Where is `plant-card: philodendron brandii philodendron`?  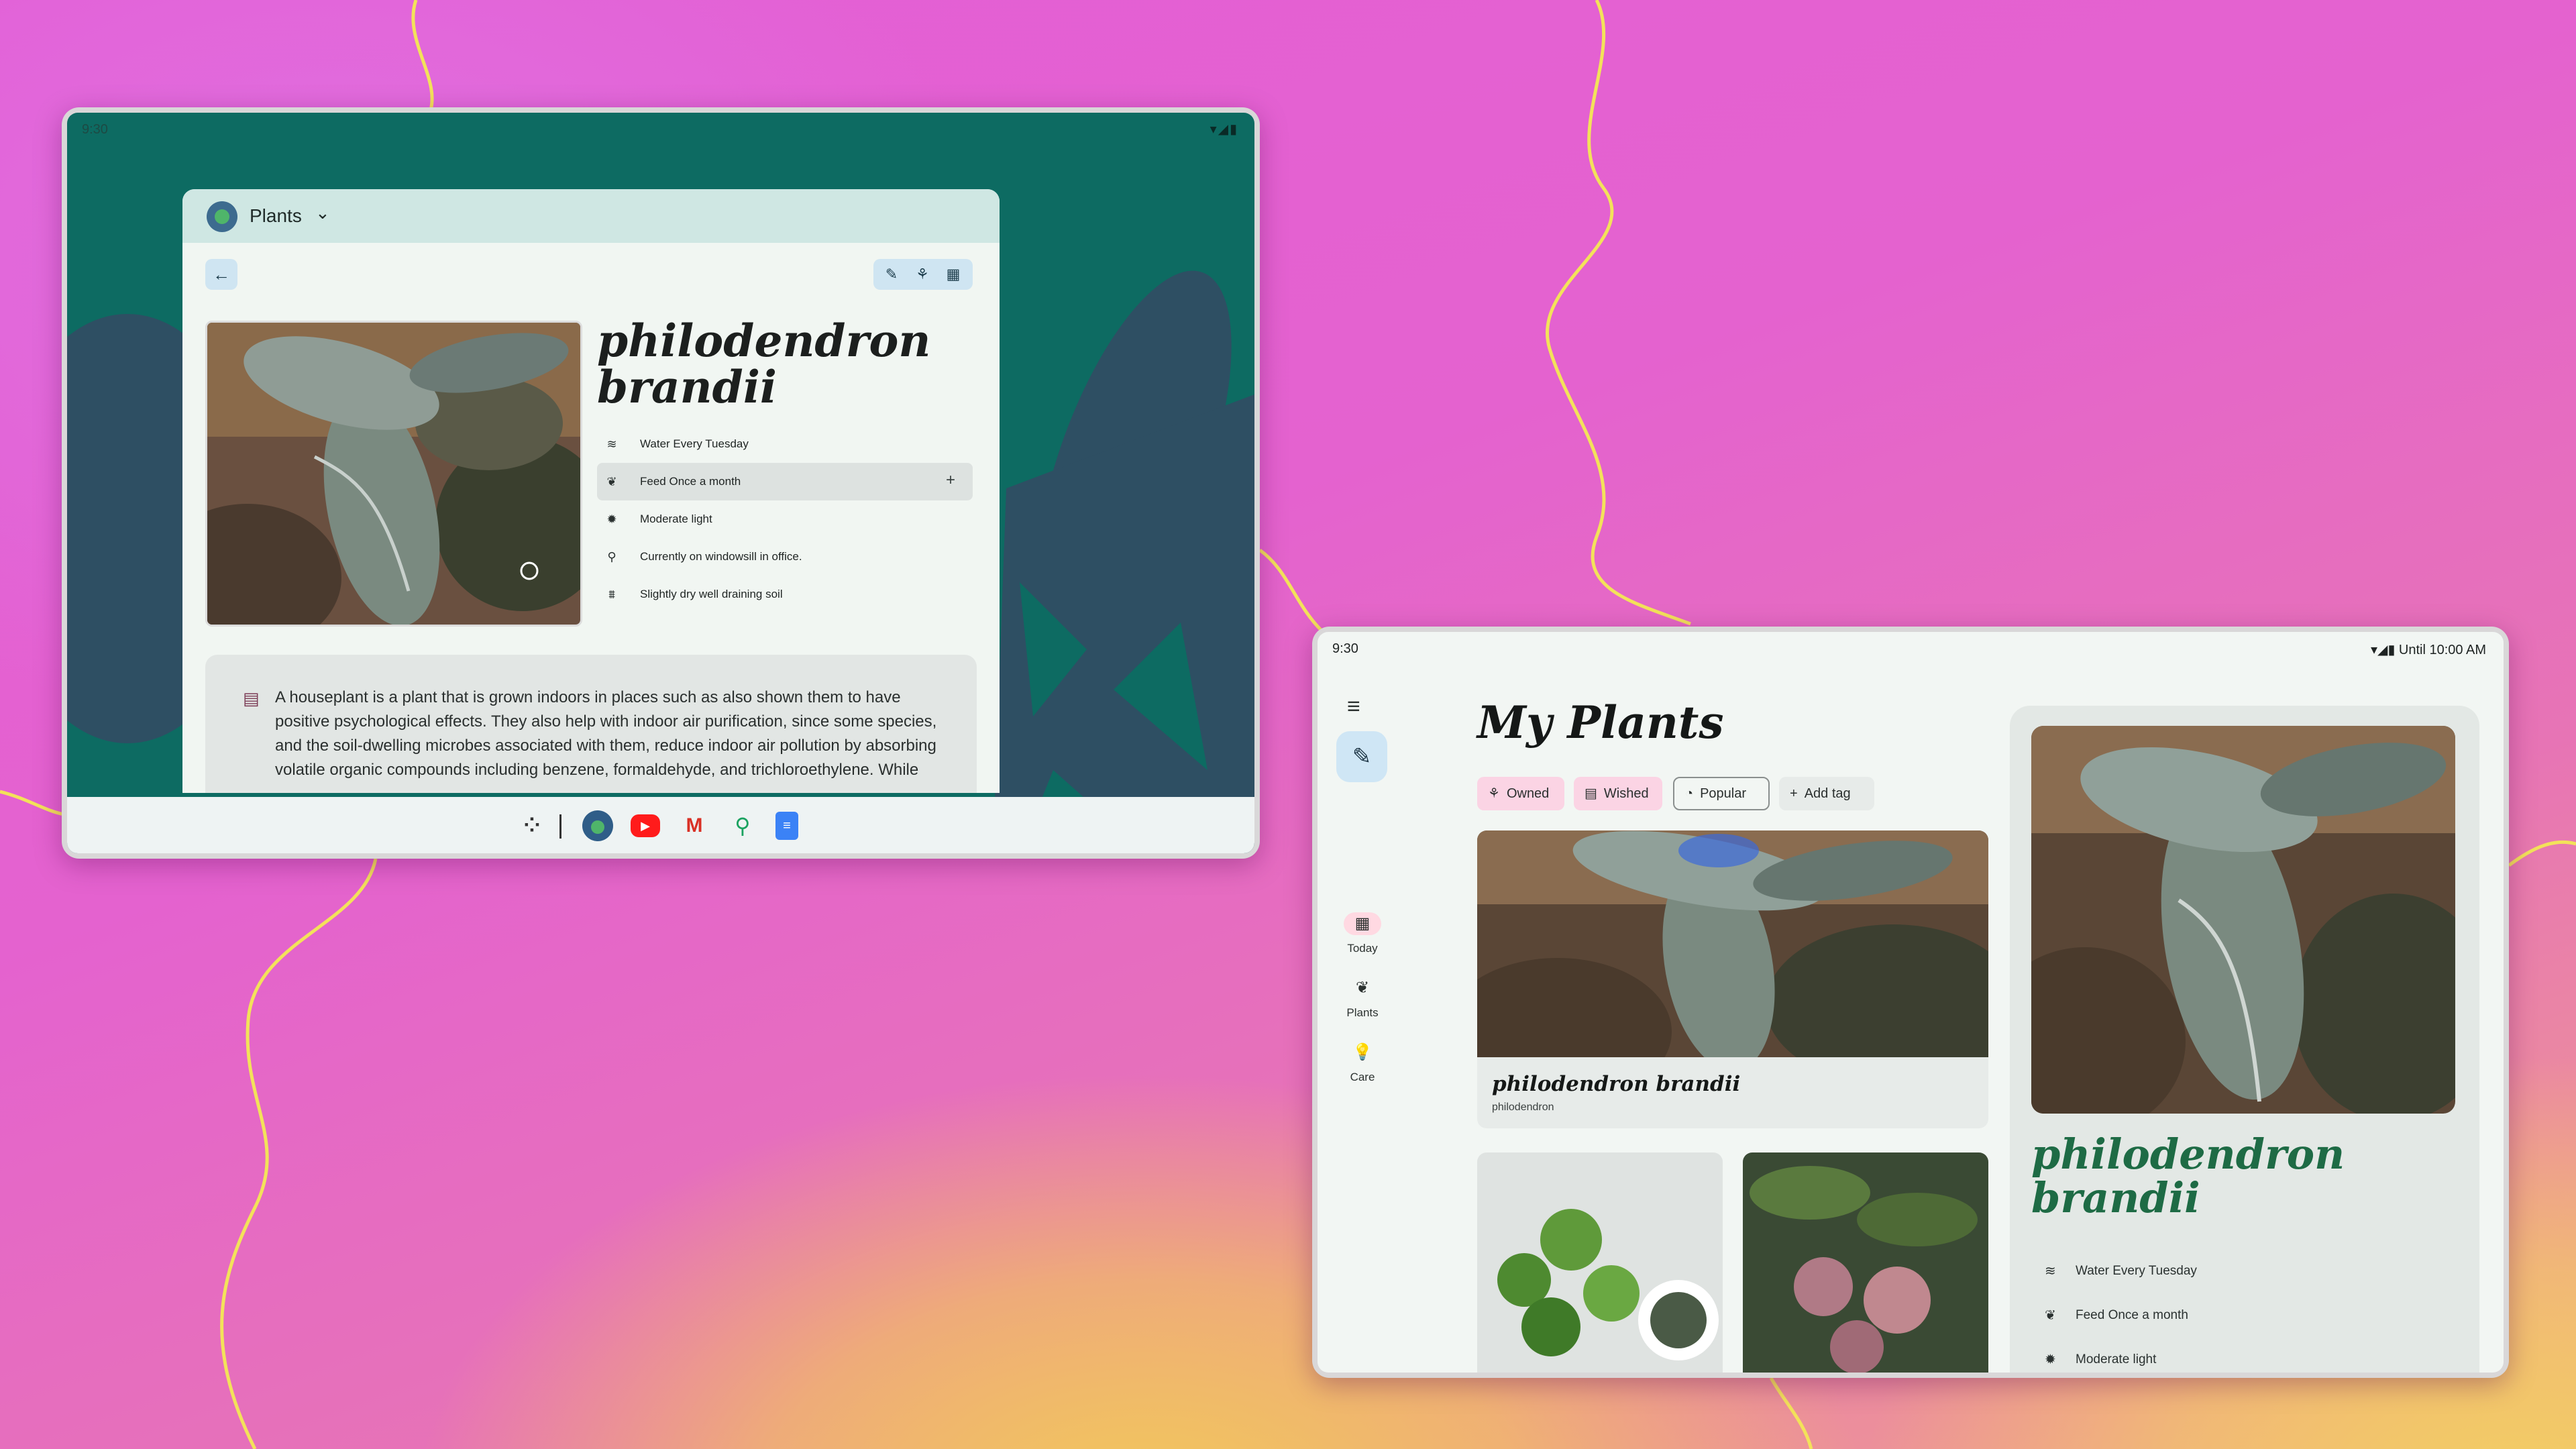 plant-card: philodendron brandii philodendron is located at coordinates (1732, 979).